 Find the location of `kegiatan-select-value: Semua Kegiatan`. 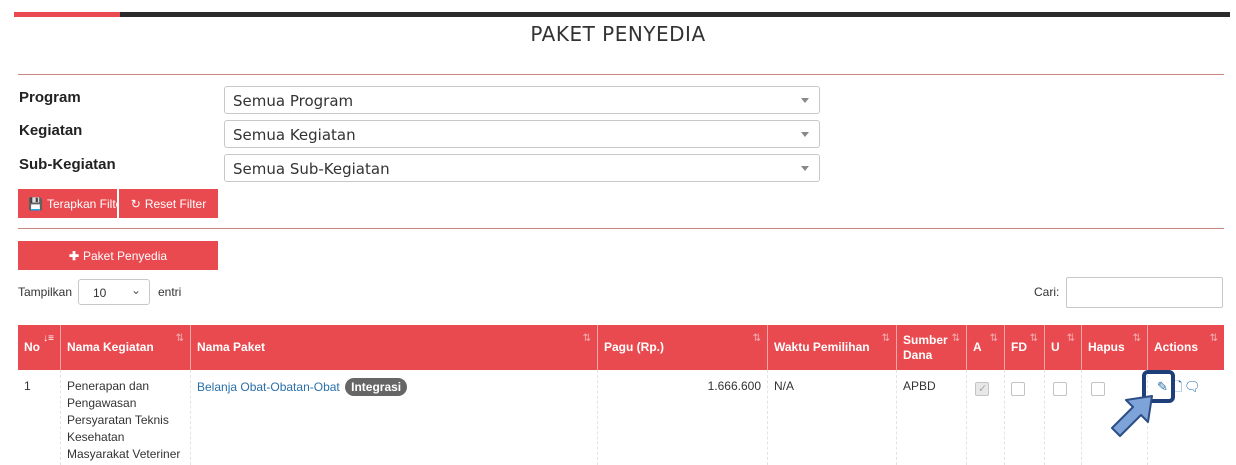

kegiatan-select-value: Semua Kegiatan is located at coordinates (294, 135).